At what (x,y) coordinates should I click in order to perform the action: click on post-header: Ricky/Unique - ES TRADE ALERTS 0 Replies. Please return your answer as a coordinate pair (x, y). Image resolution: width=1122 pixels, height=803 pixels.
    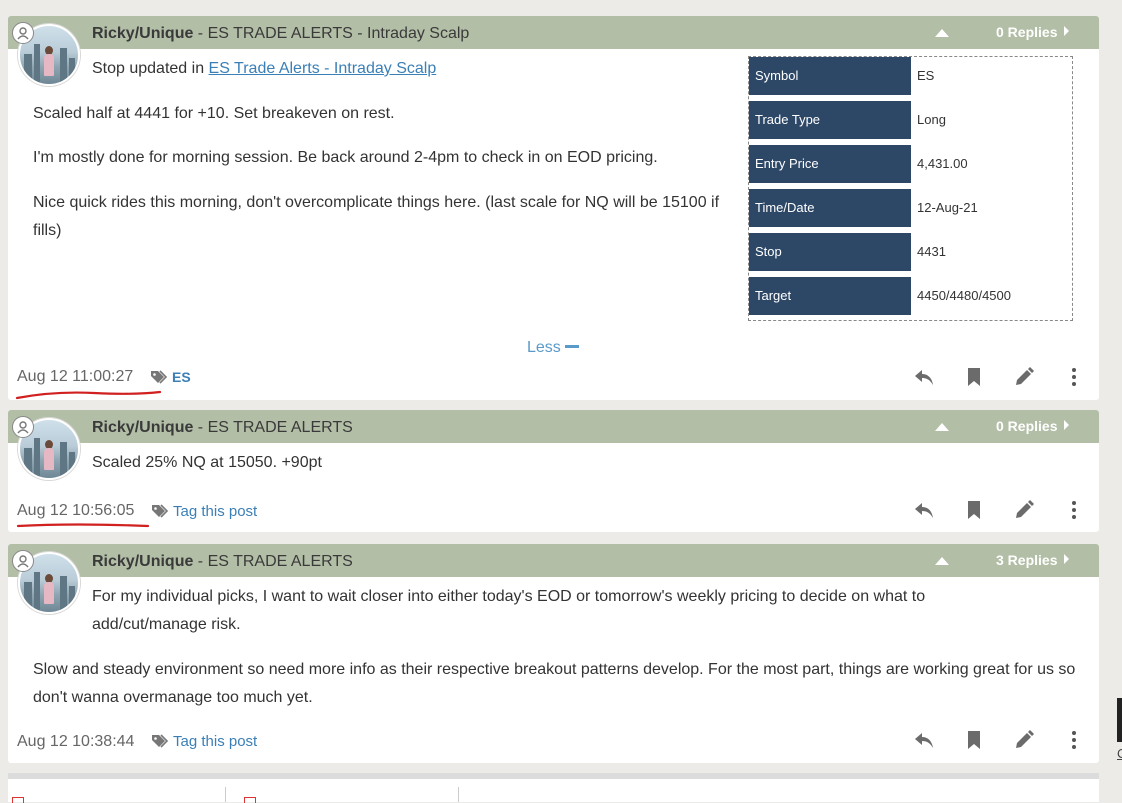
    Looking at the image, I should click on (553, 426).